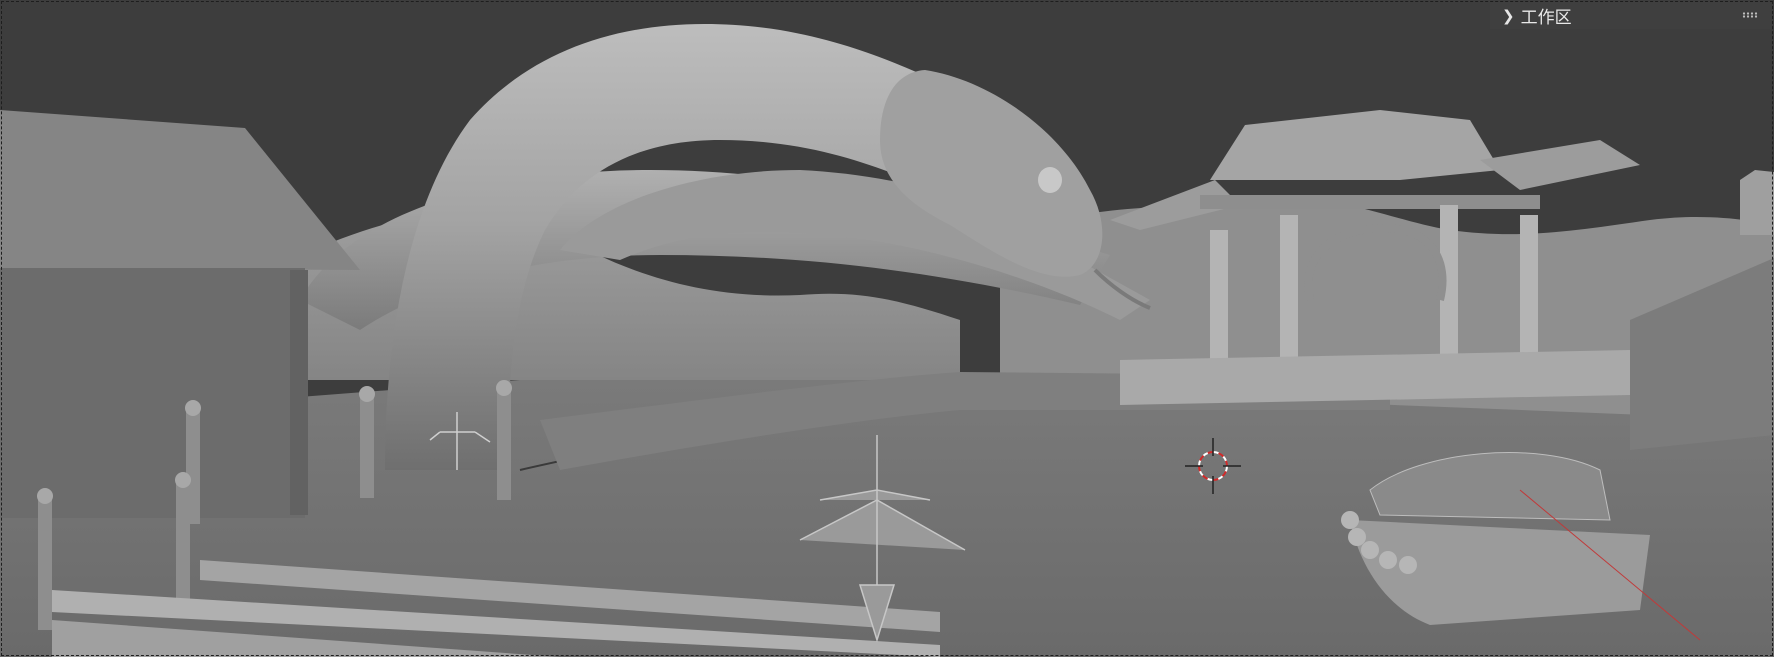 The image size is (1774, 657). What do you see at coordinates (1560, 165) in the screenshot?
I see `gate-roof-right` at bounding box center [1560, 165].